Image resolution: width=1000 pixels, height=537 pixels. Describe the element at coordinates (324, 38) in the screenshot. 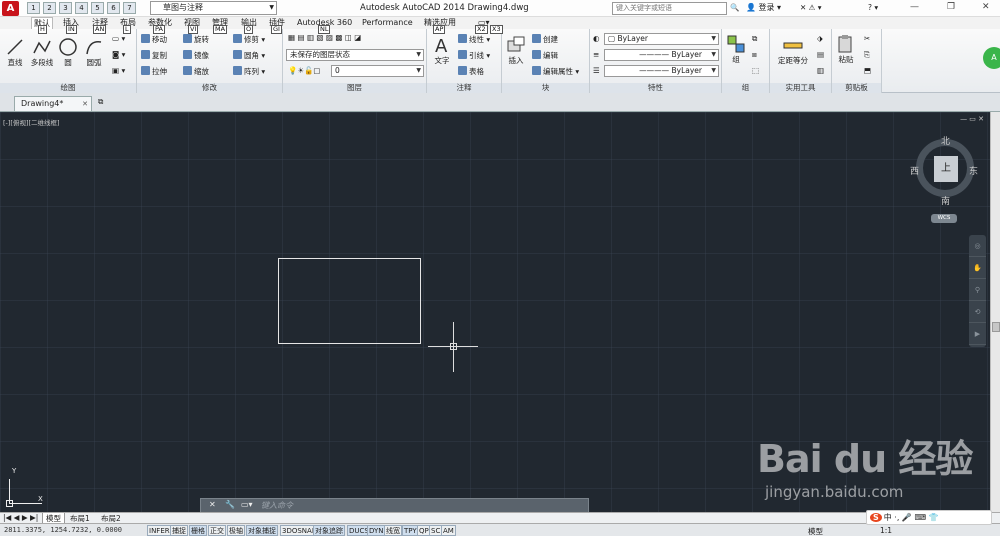

I see `layer-tools-icons: ▦ ▤ ▥ ▧ ▨ ▩ ◫ ◪` at that location.